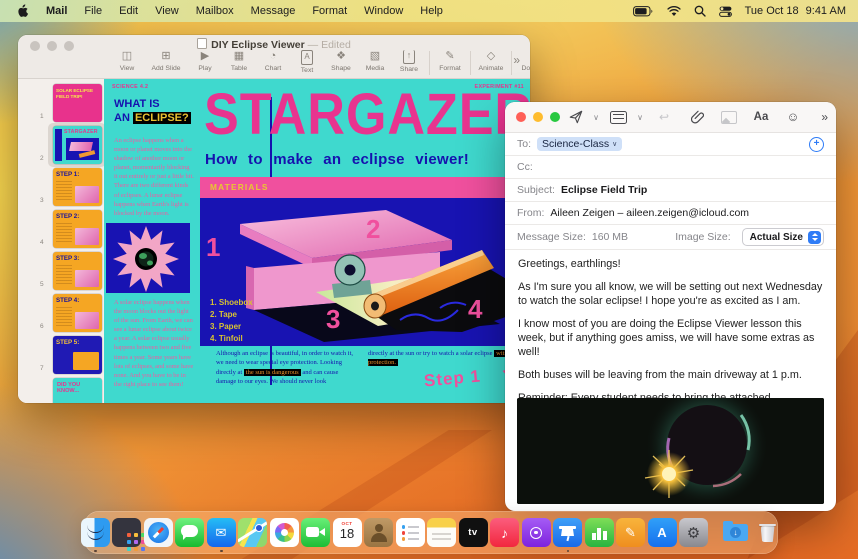 This screenshot has width=858, height=559. What do you see at coordinates (130, 87) in the screenshot?
I see `slide-course-label: SCIENCE 4.2` at bounding box center [130, 87].